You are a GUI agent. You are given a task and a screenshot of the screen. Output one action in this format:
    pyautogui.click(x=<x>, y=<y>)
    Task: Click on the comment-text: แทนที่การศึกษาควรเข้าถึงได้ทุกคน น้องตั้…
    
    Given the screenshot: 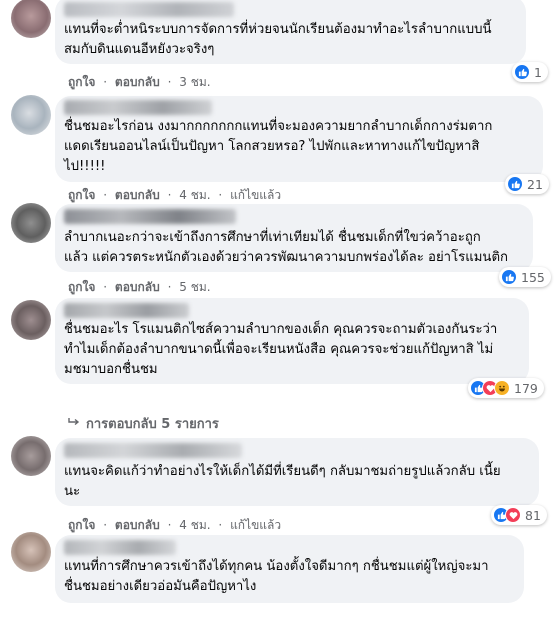 What is the action you would take?
    pyautogui.click(x=276, y=576)
    